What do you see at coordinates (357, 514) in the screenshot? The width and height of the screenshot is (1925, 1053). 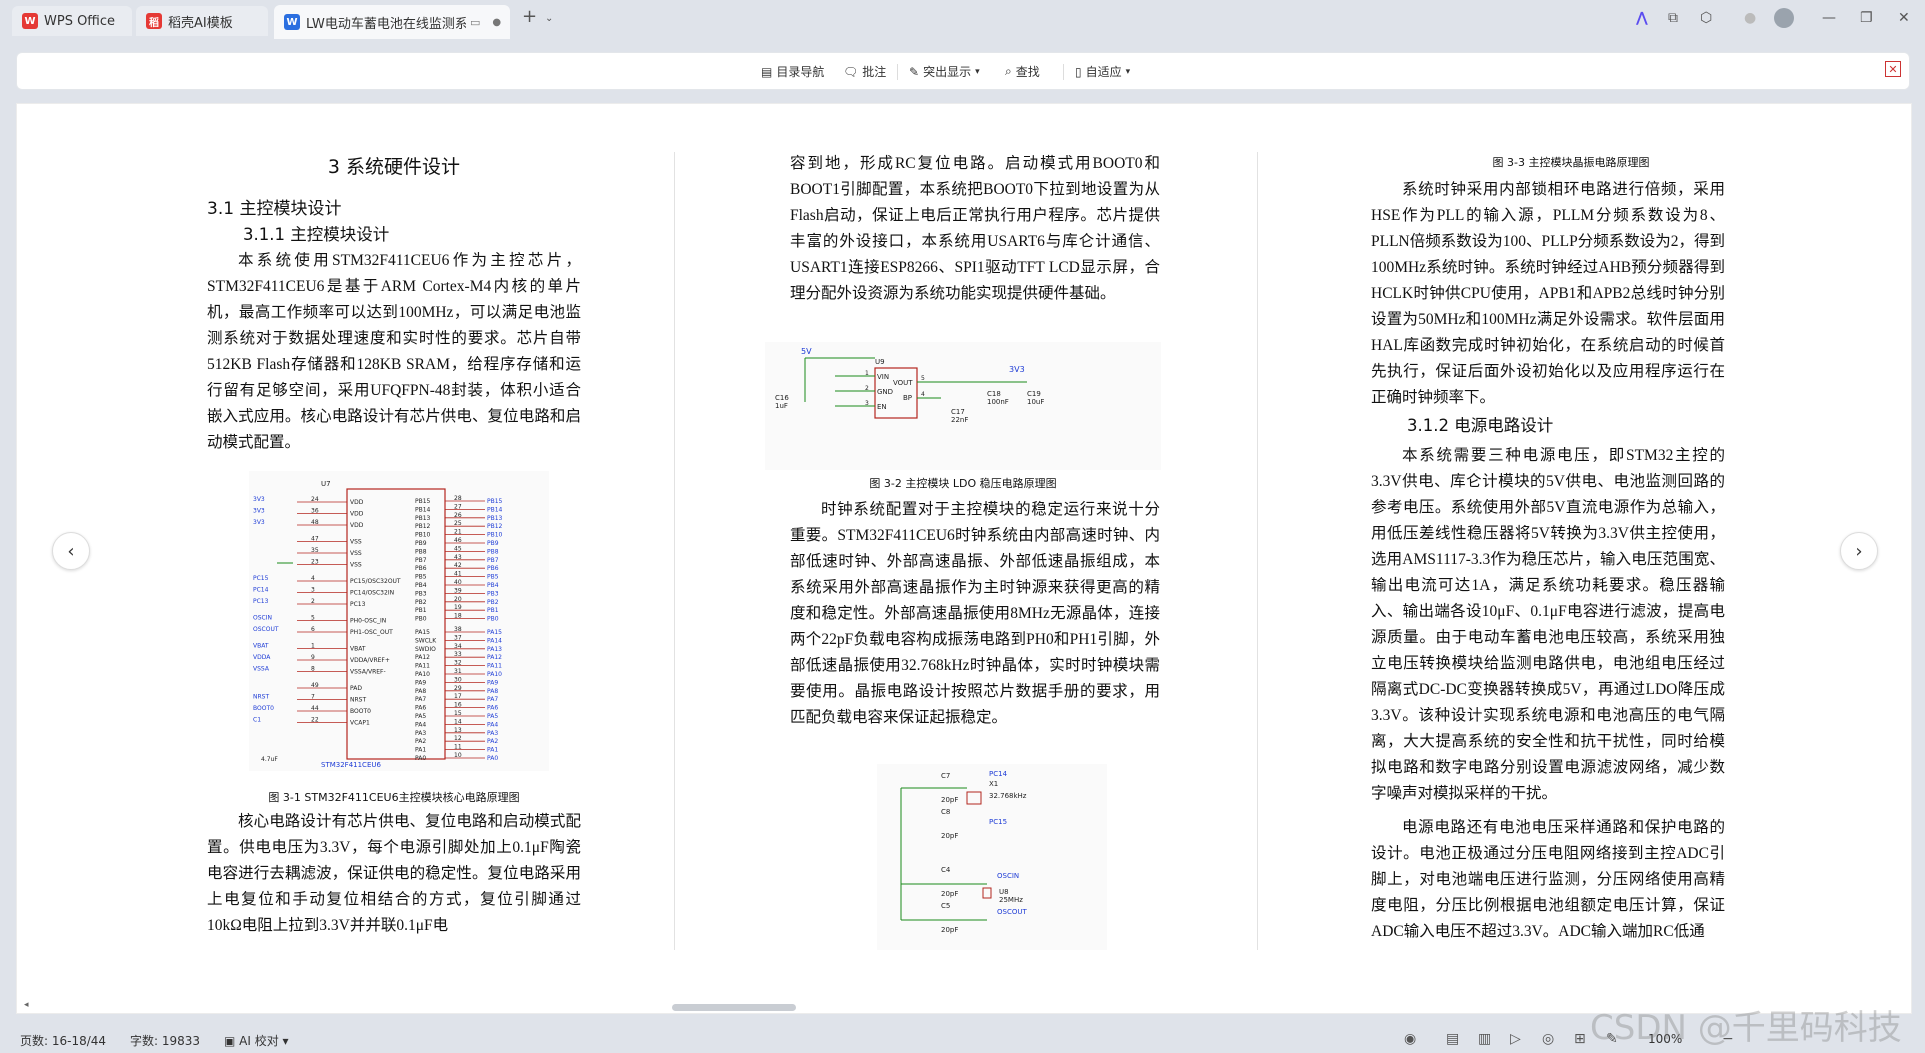 I see `pin-name: VDD` at bounding box center [357, 514].